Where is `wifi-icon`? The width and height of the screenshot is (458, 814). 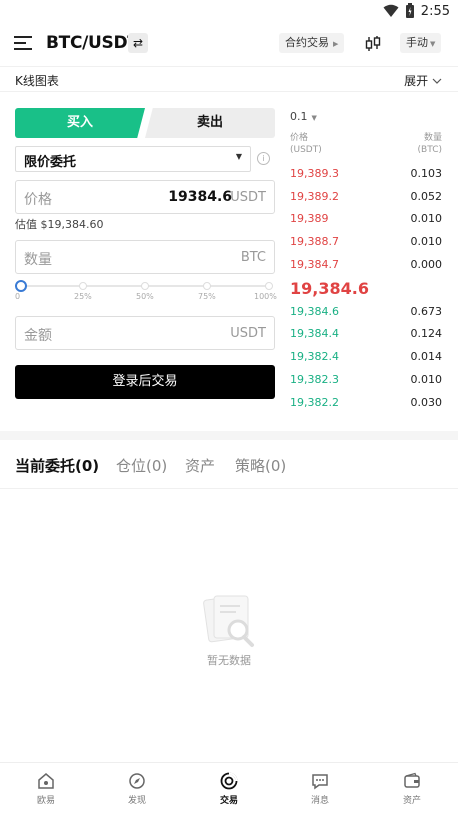
wifi-icon is located at coordinates (391, 10).